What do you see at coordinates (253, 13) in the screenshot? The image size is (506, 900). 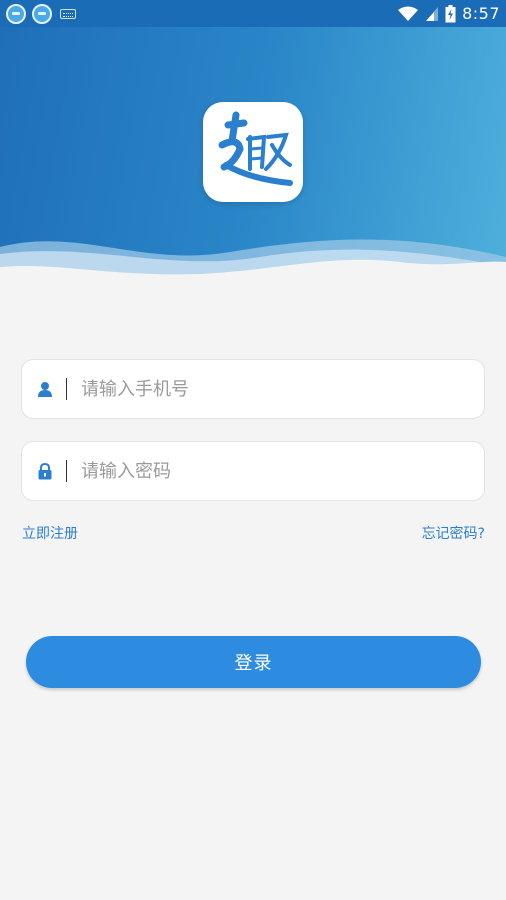 I see `status-bar: 8:57` at bounding box center [253, 13].